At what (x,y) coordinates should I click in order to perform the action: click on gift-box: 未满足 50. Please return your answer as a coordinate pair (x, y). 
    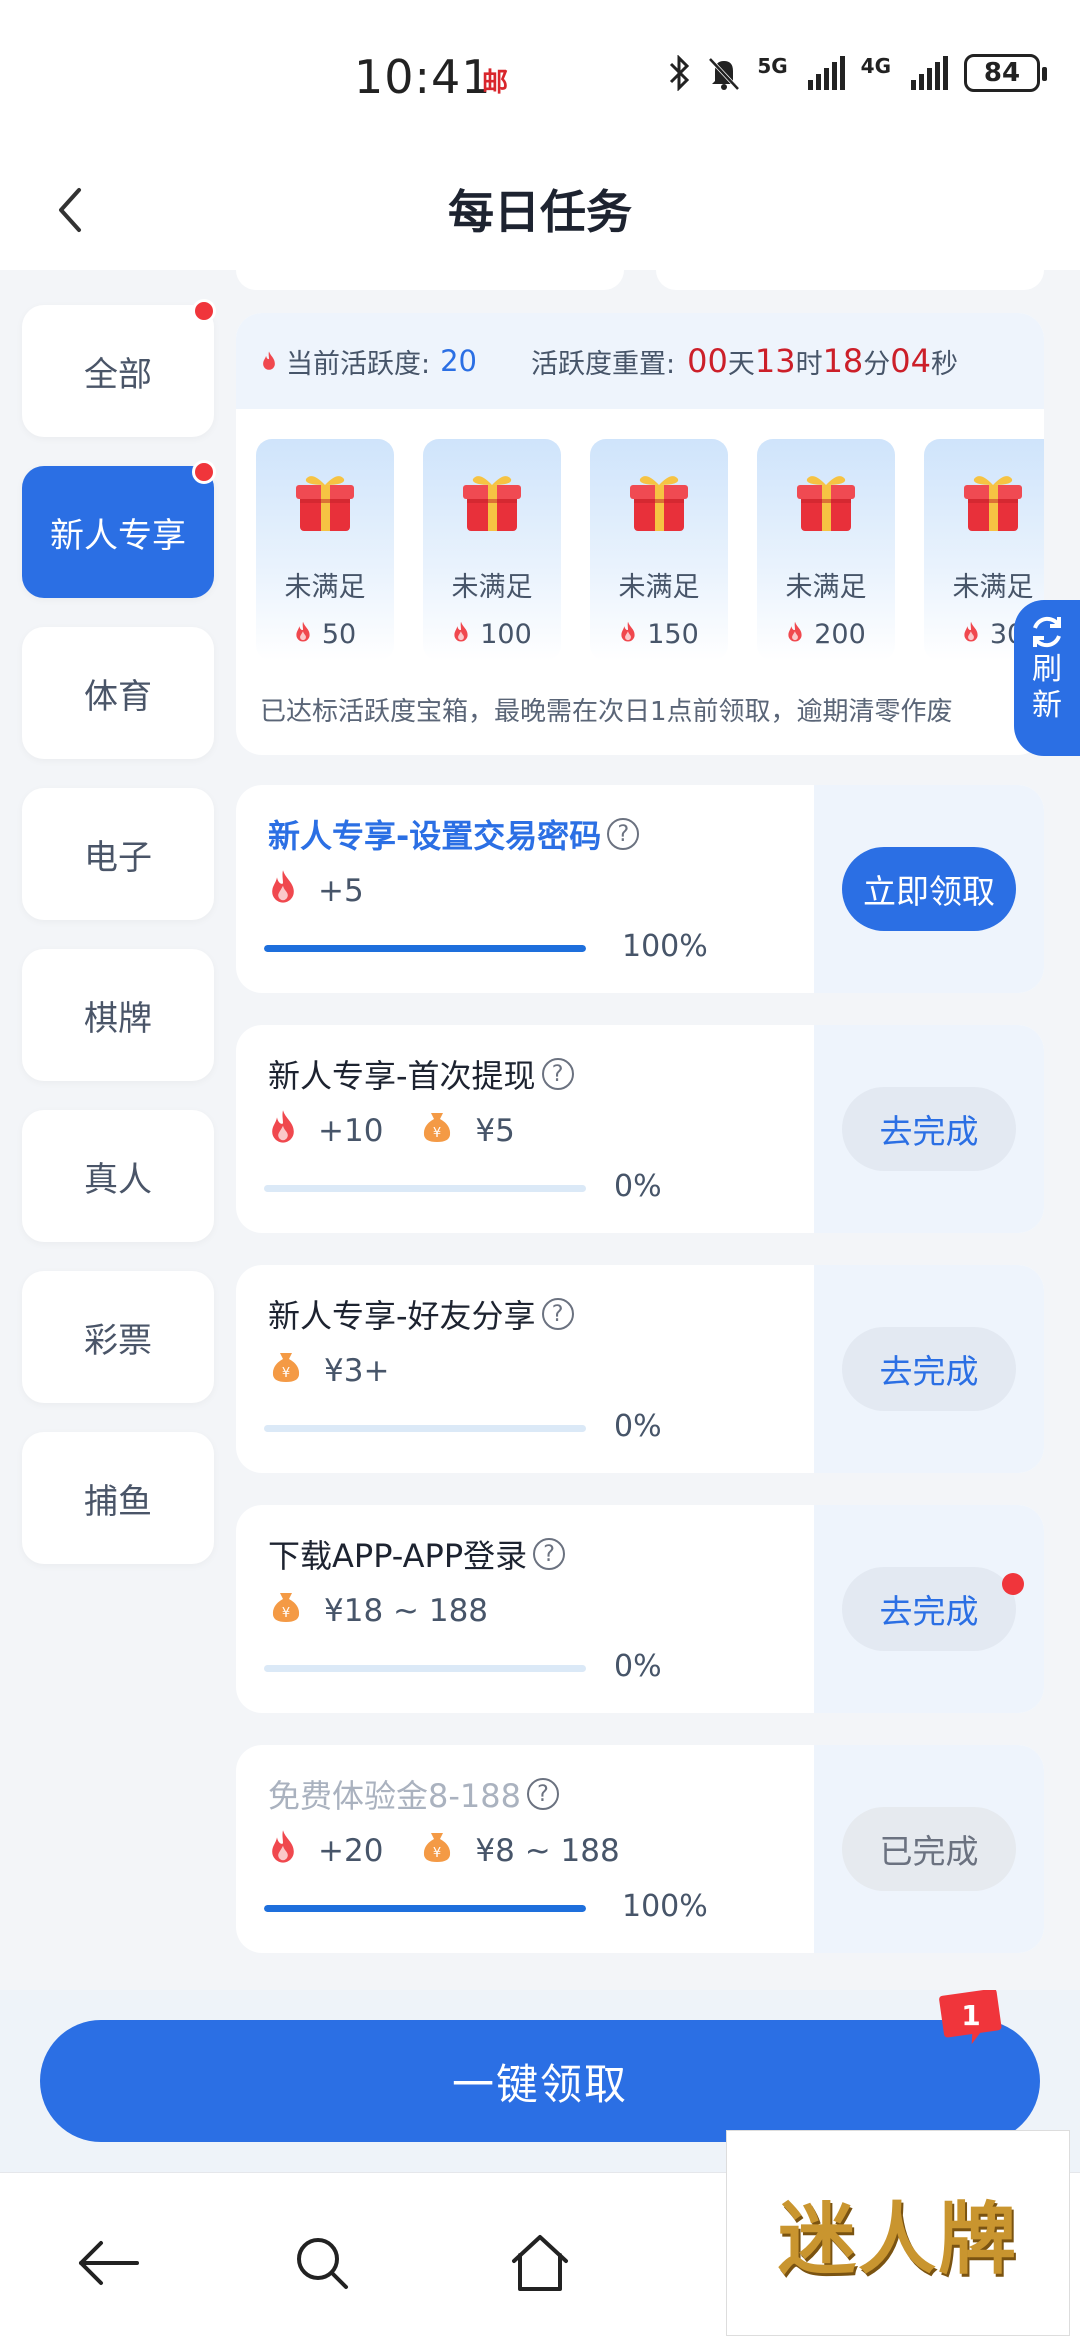
    Looking at the image, I should click on (325, 550).